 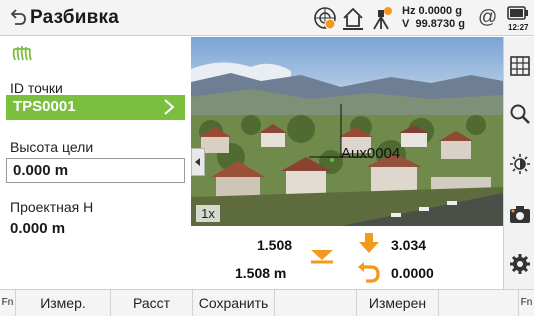 What do you see at coordinates (44, 106) in the screenshot?
I see `point-id-value: TPS0001` at bounding box center [44, 106].